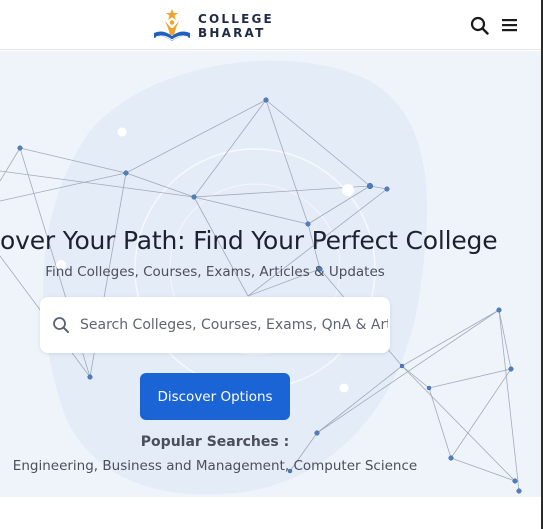 This screenshot has height=529, width=543. What do you see at coordinates (53, 466) in the screenshot?
I see `popular-link-engineering: Engineering` at bounding box center [53, 466].